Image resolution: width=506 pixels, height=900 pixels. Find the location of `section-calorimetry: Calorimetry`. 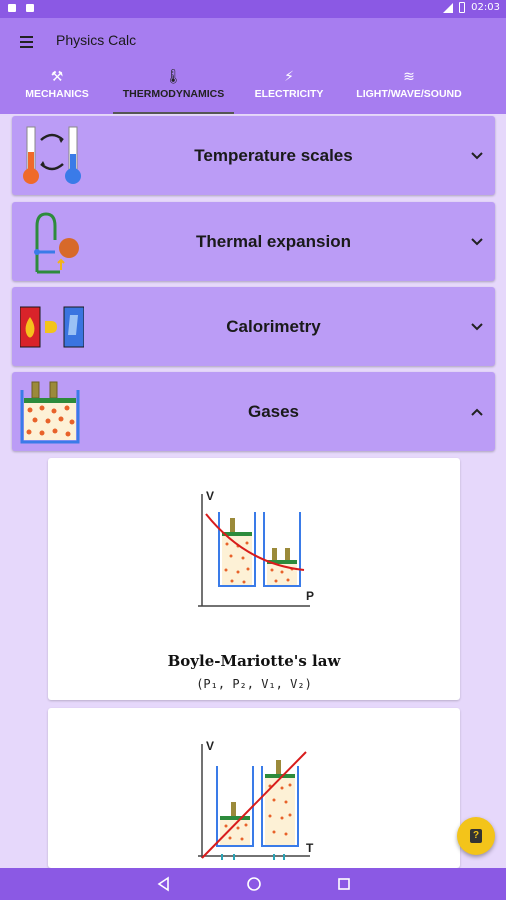

section-calorimetry: Calorimetry is located at coordinates (253, 326).